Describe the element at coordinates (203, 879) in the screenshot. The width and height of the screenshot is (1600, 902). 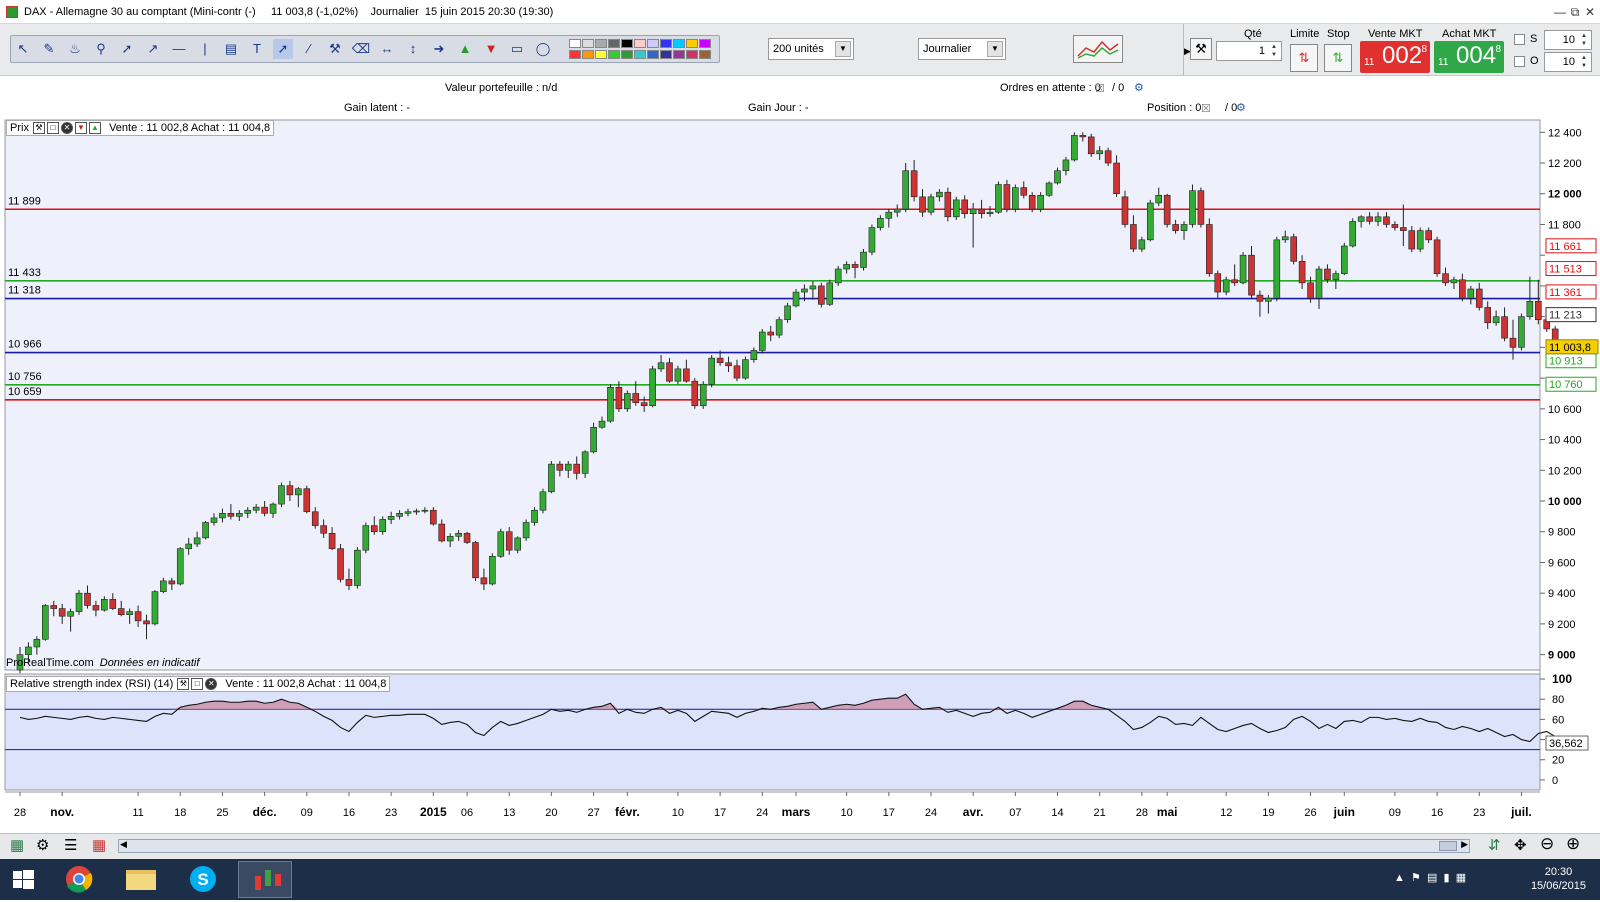
I see `skype-taskbar-button: S` at that location.